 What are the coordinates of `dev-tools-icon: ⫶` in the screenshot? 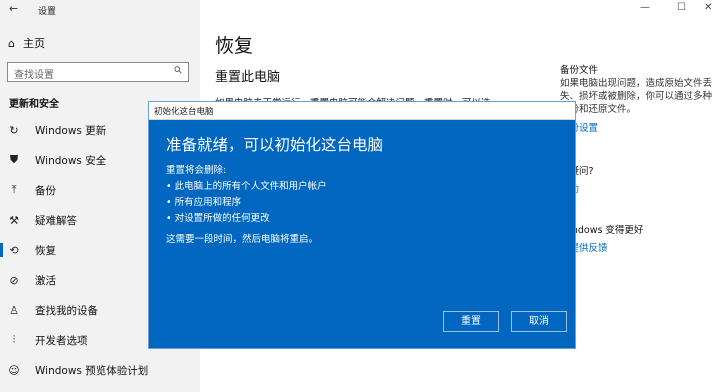 It's located at (14, 339).